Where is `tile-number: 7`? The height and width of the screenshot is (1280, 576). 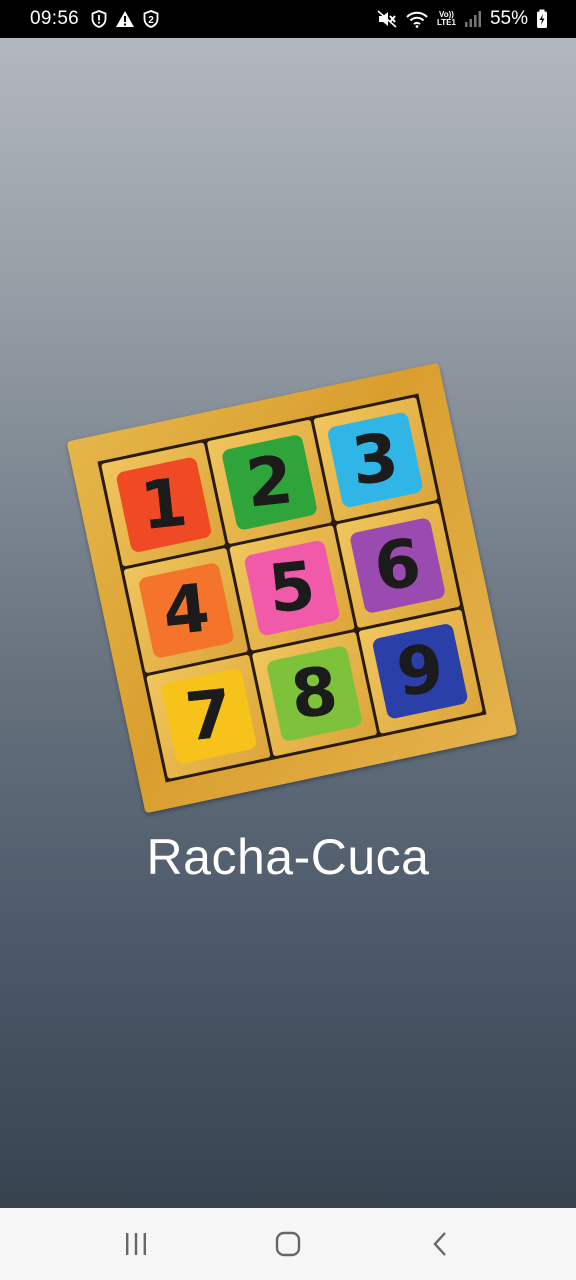
tile-number: 7 is located at coordinates (208, 716).